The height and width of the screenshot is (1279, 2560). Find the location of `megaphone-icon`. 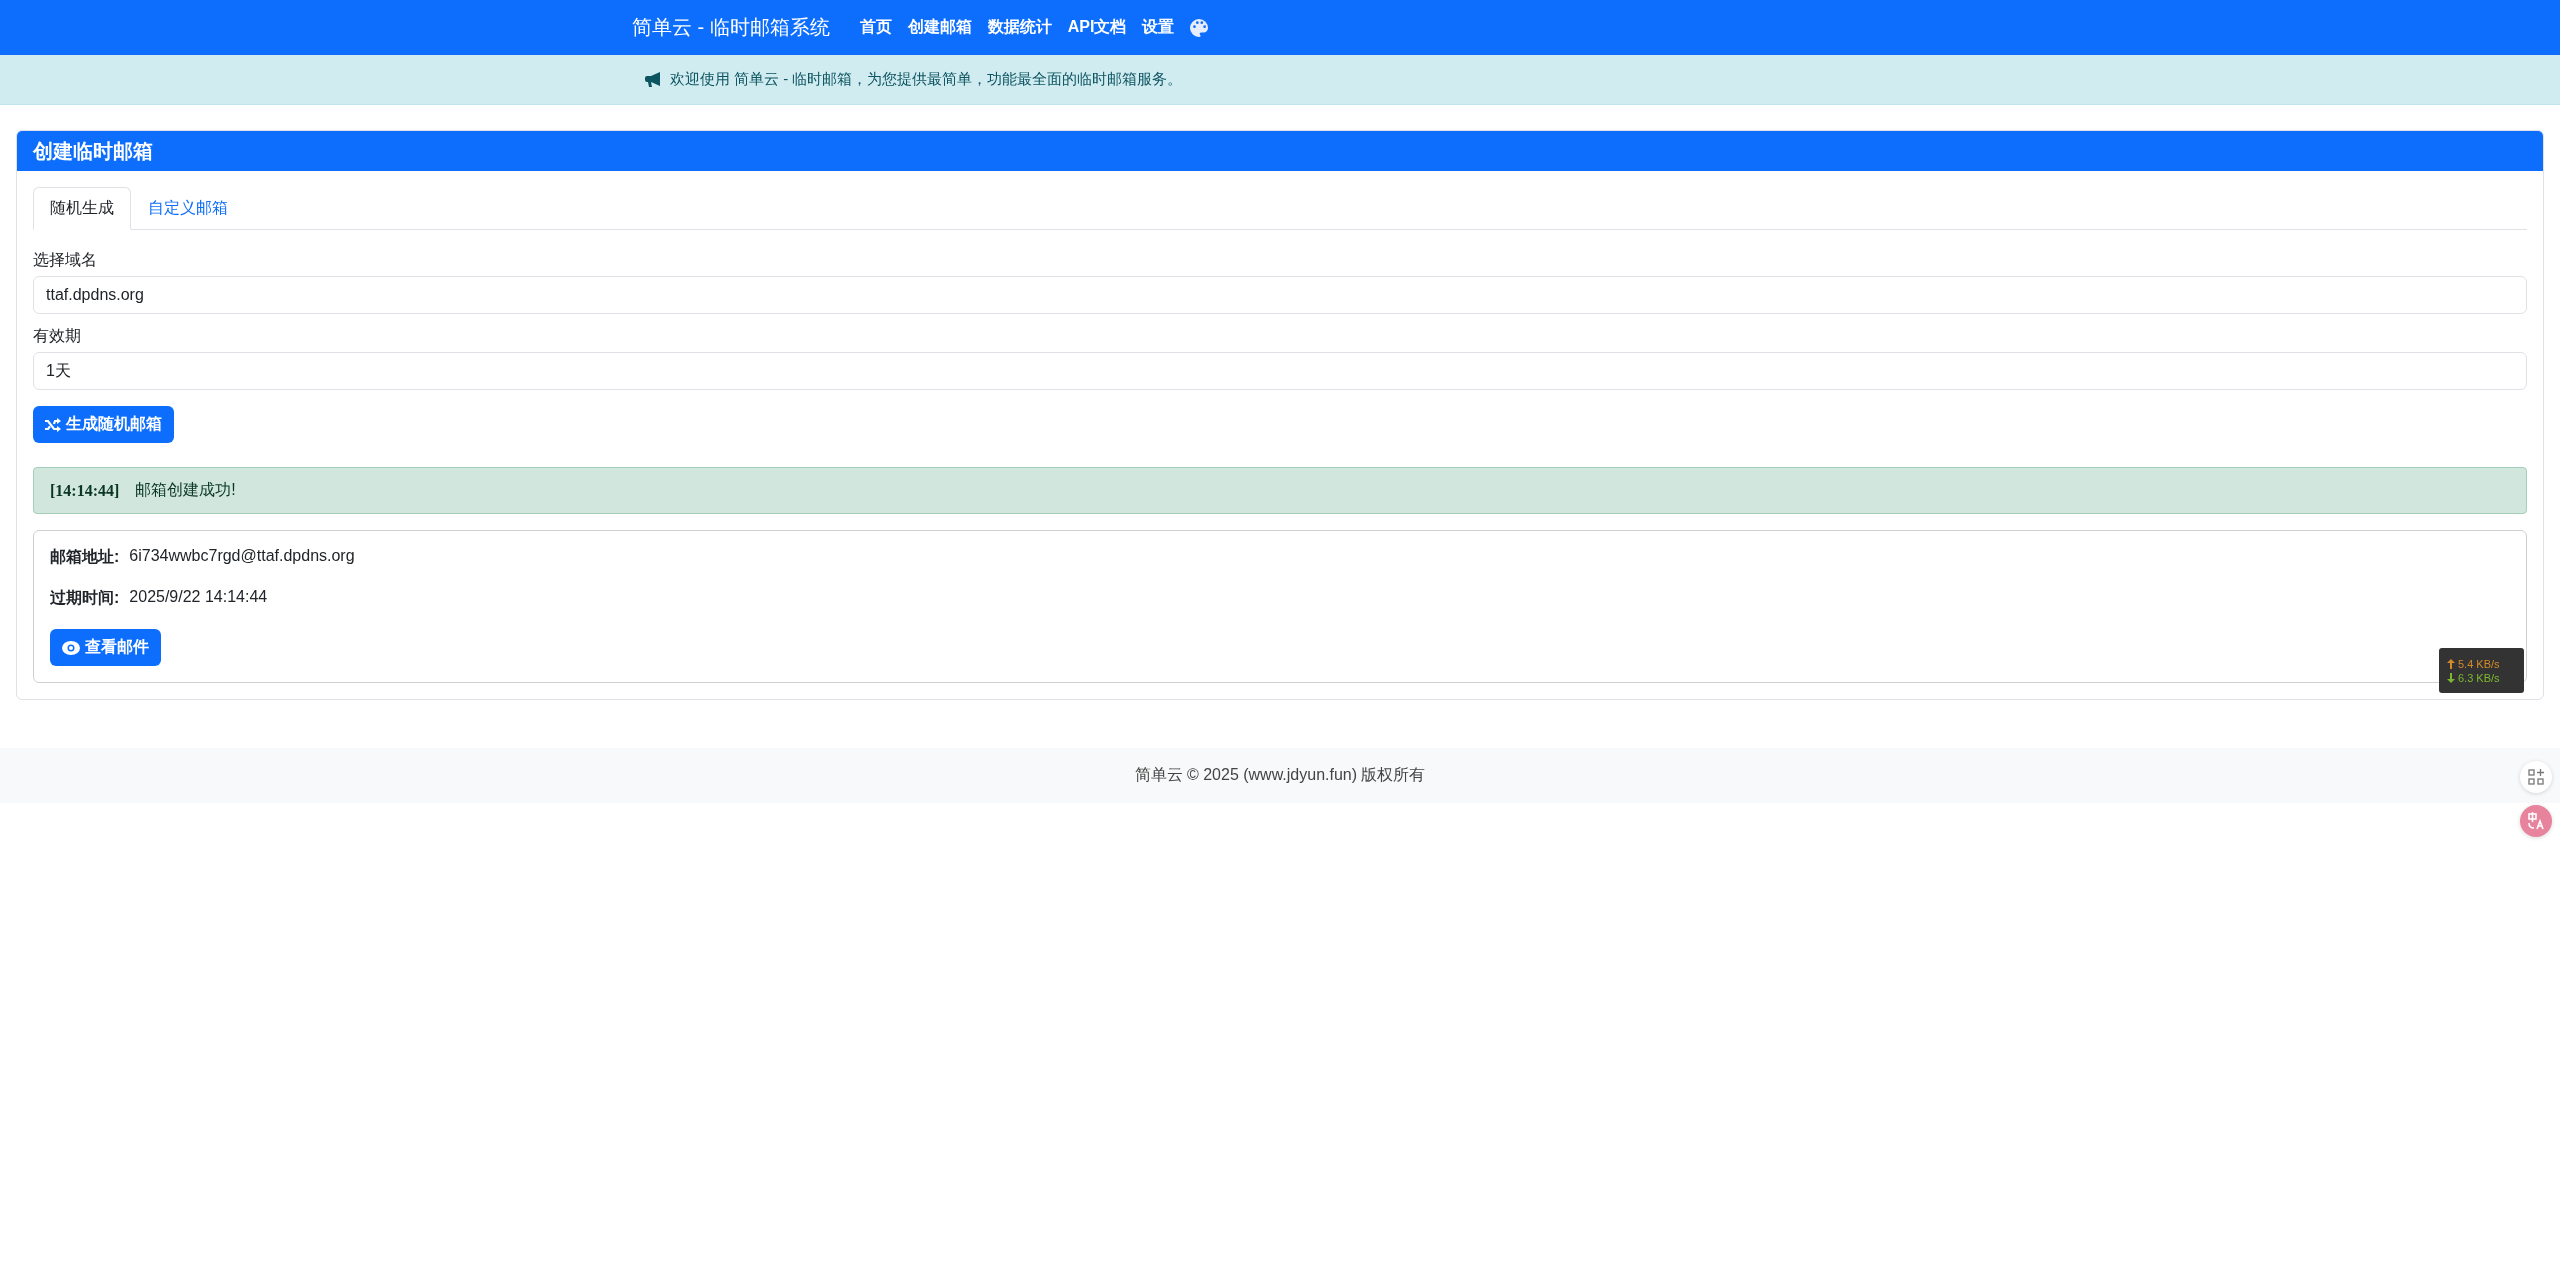

megaphone-icon is located at coordinates (653, 79).